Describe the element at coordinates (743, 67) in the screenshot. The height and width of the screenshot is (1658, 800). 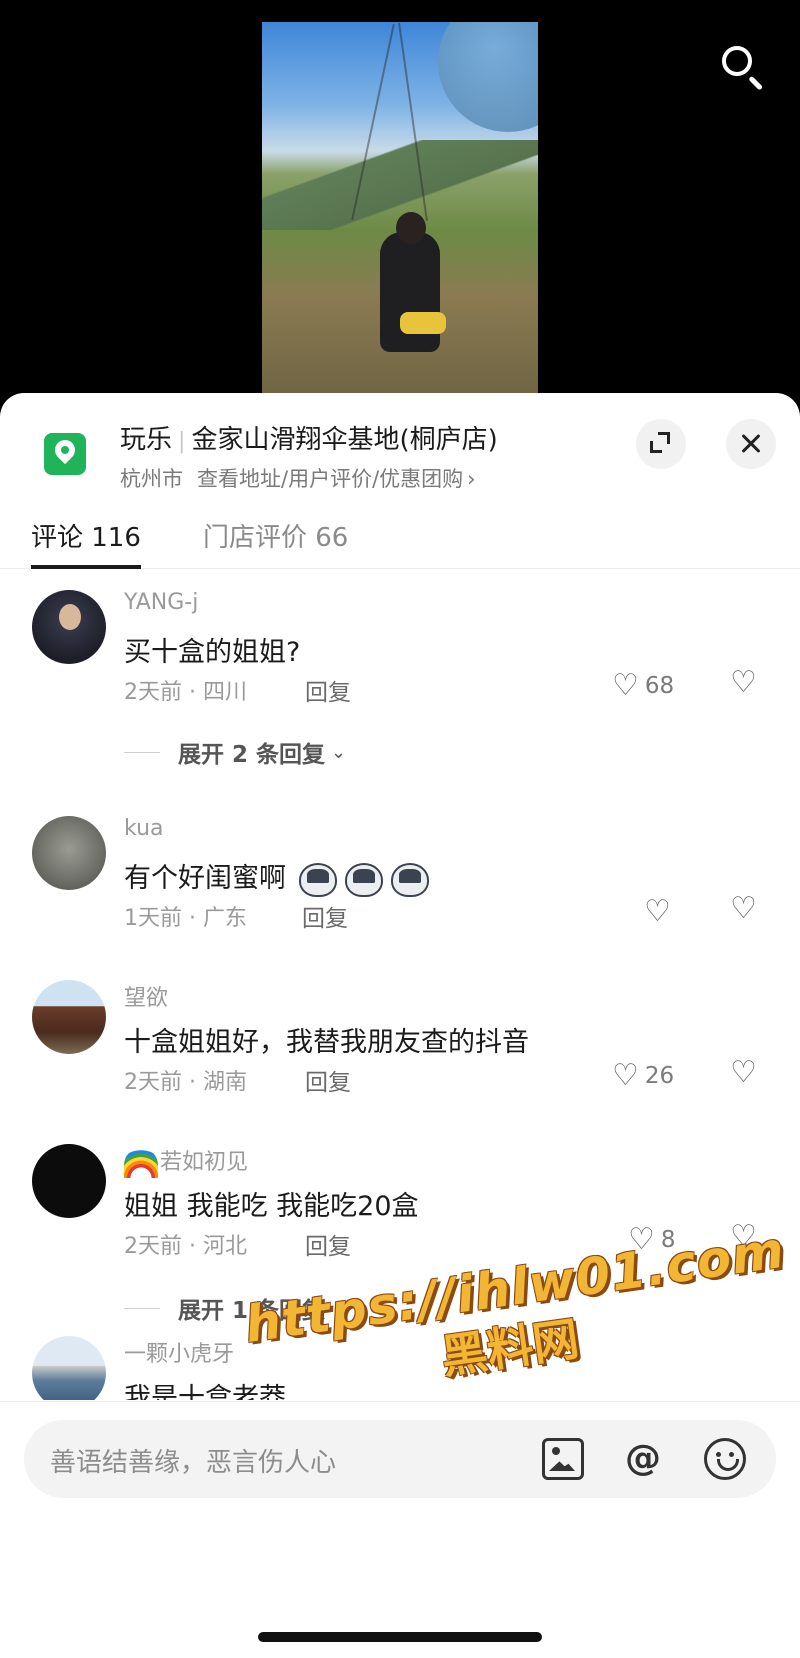
I see `search-icon` at that location.